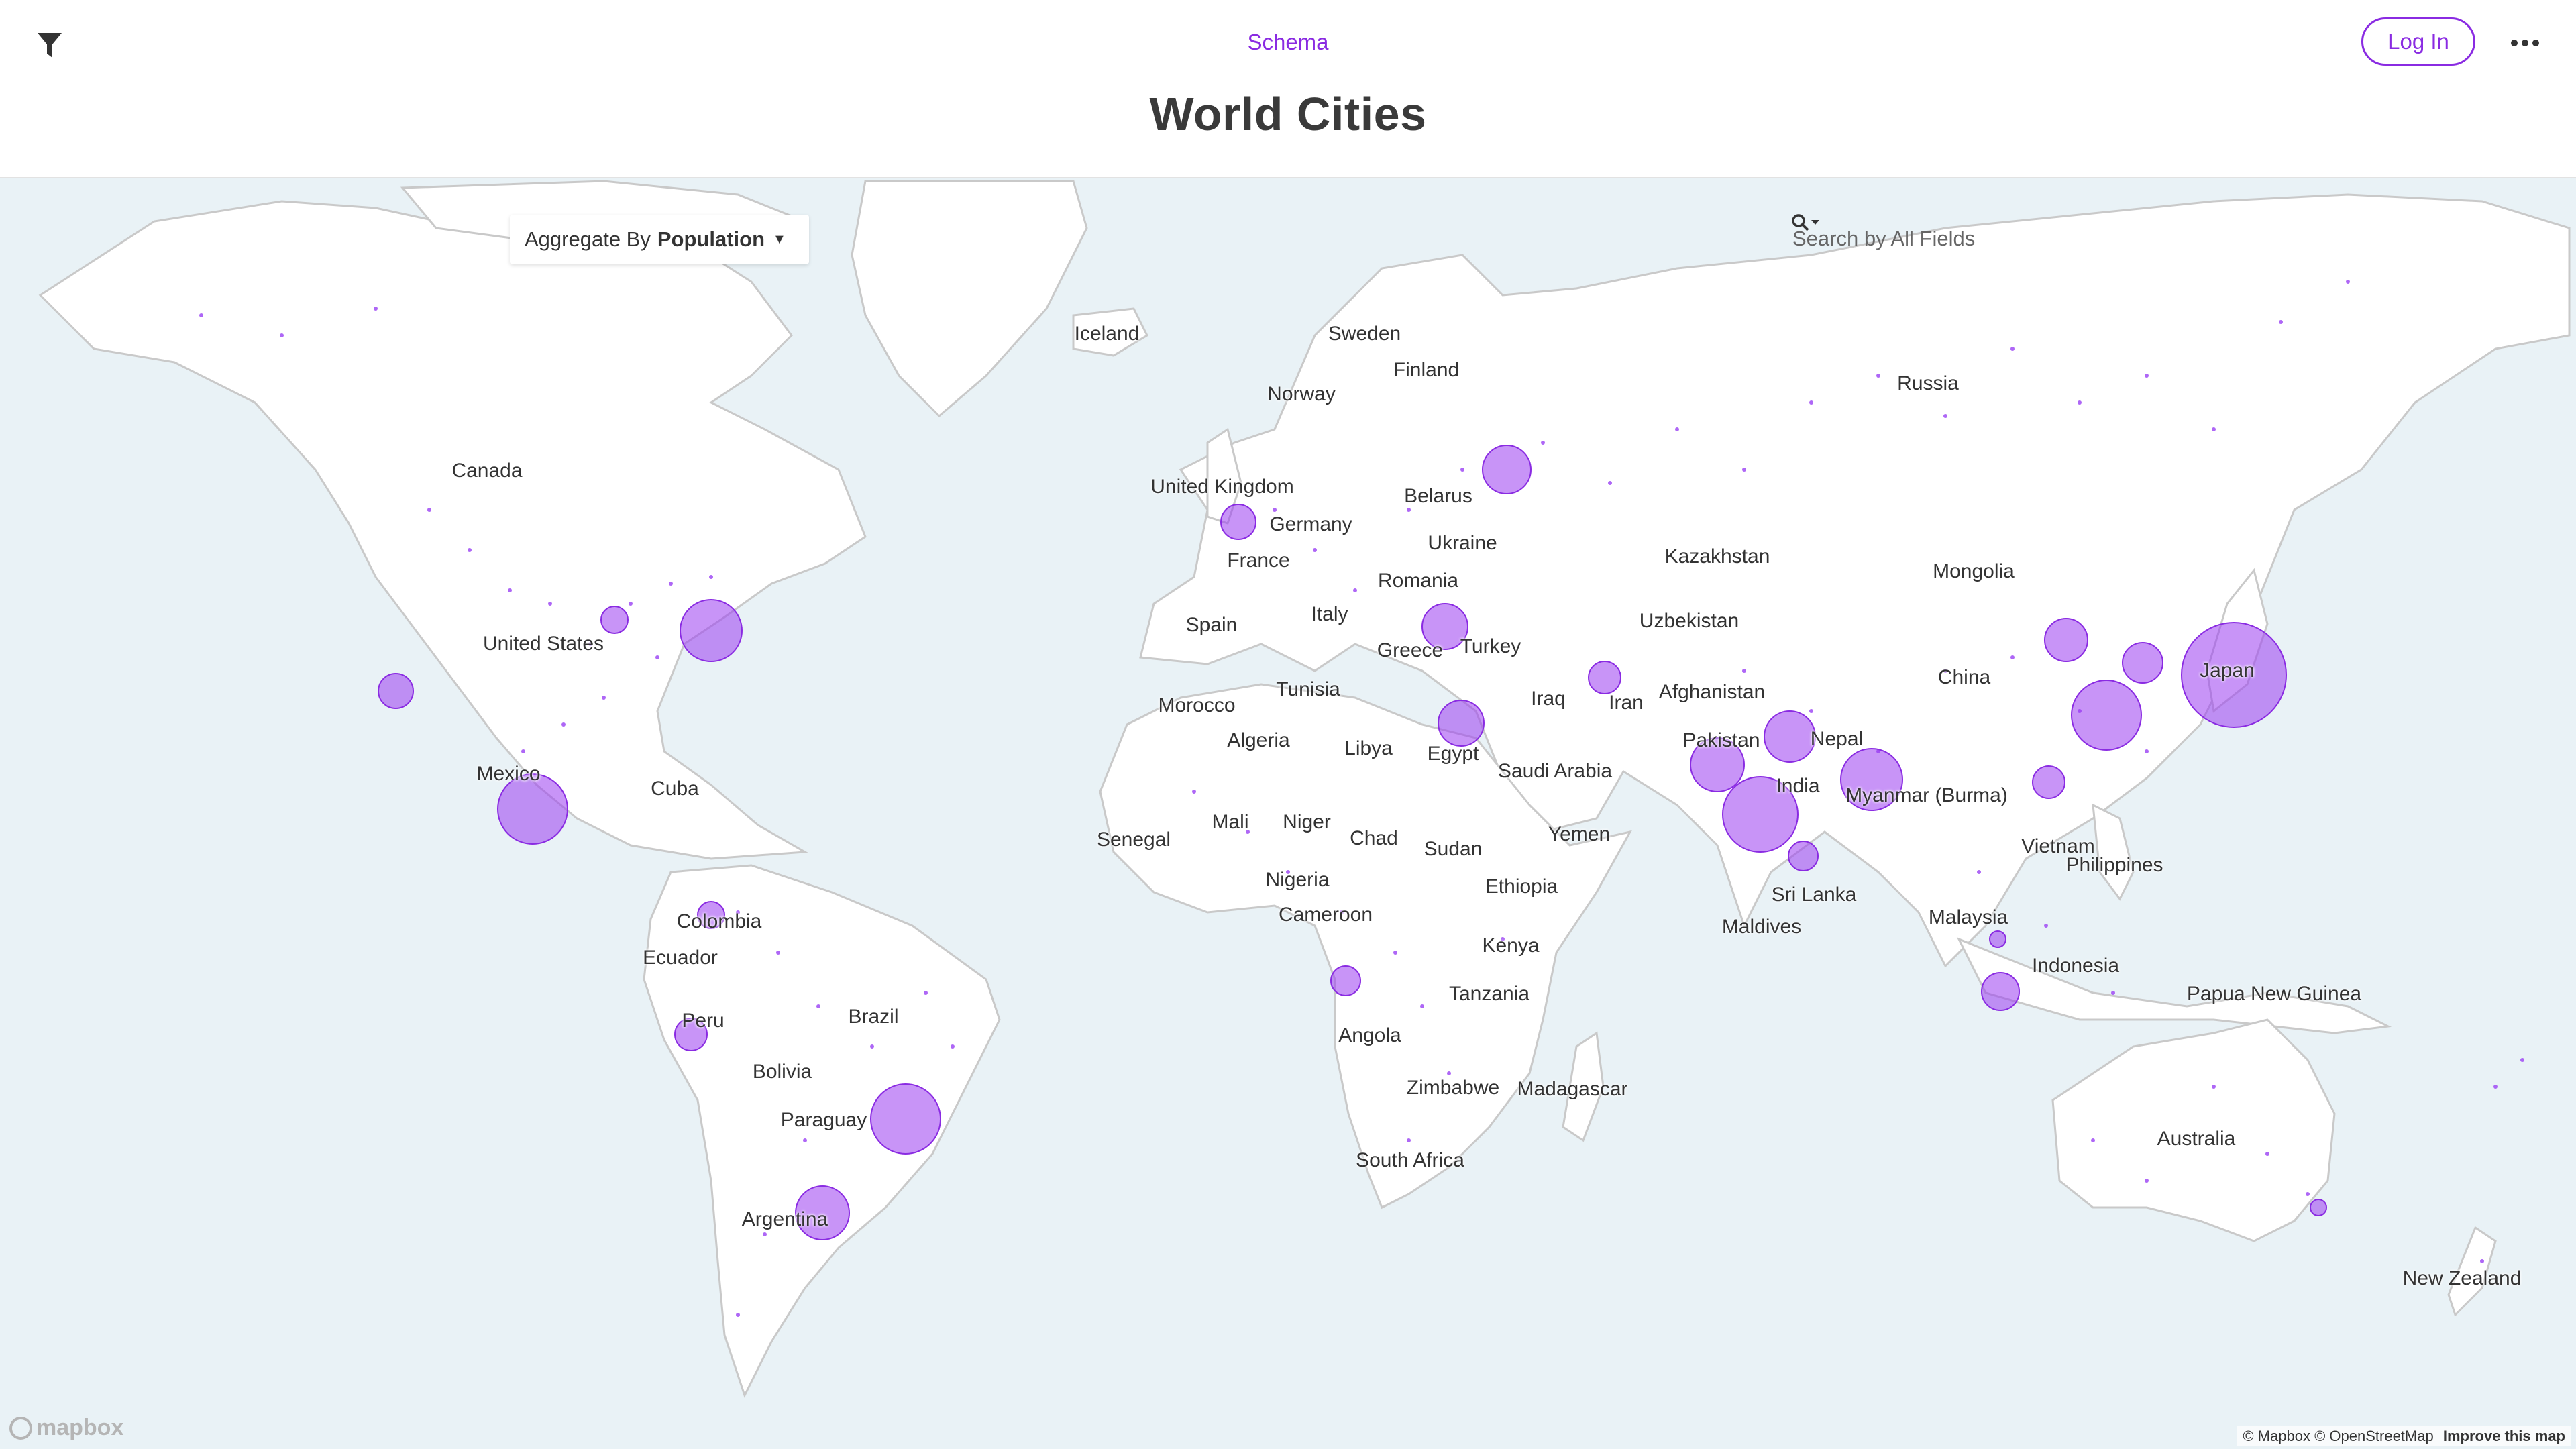 This screenshot has width=2576, height=1449. I want to click on map-label: Iraq, so click(1548, 699).